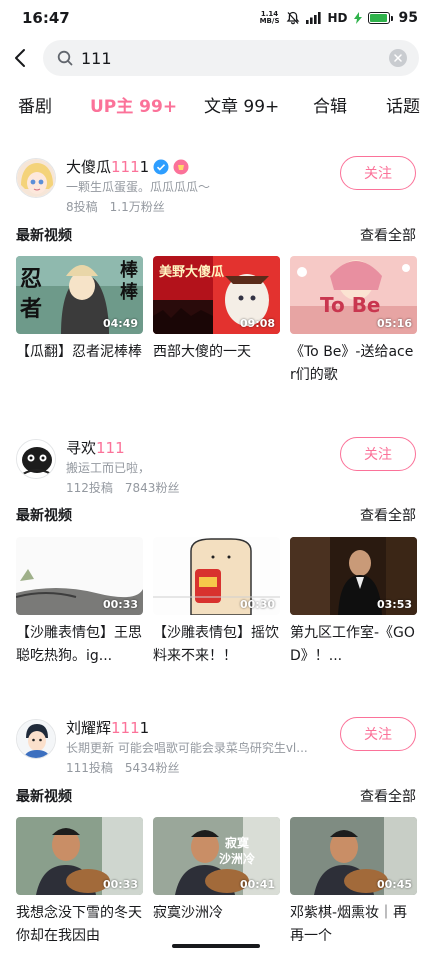  Describe the element at coordinates (216, 946) in the screenshot. I see `home-indicator` at that location.